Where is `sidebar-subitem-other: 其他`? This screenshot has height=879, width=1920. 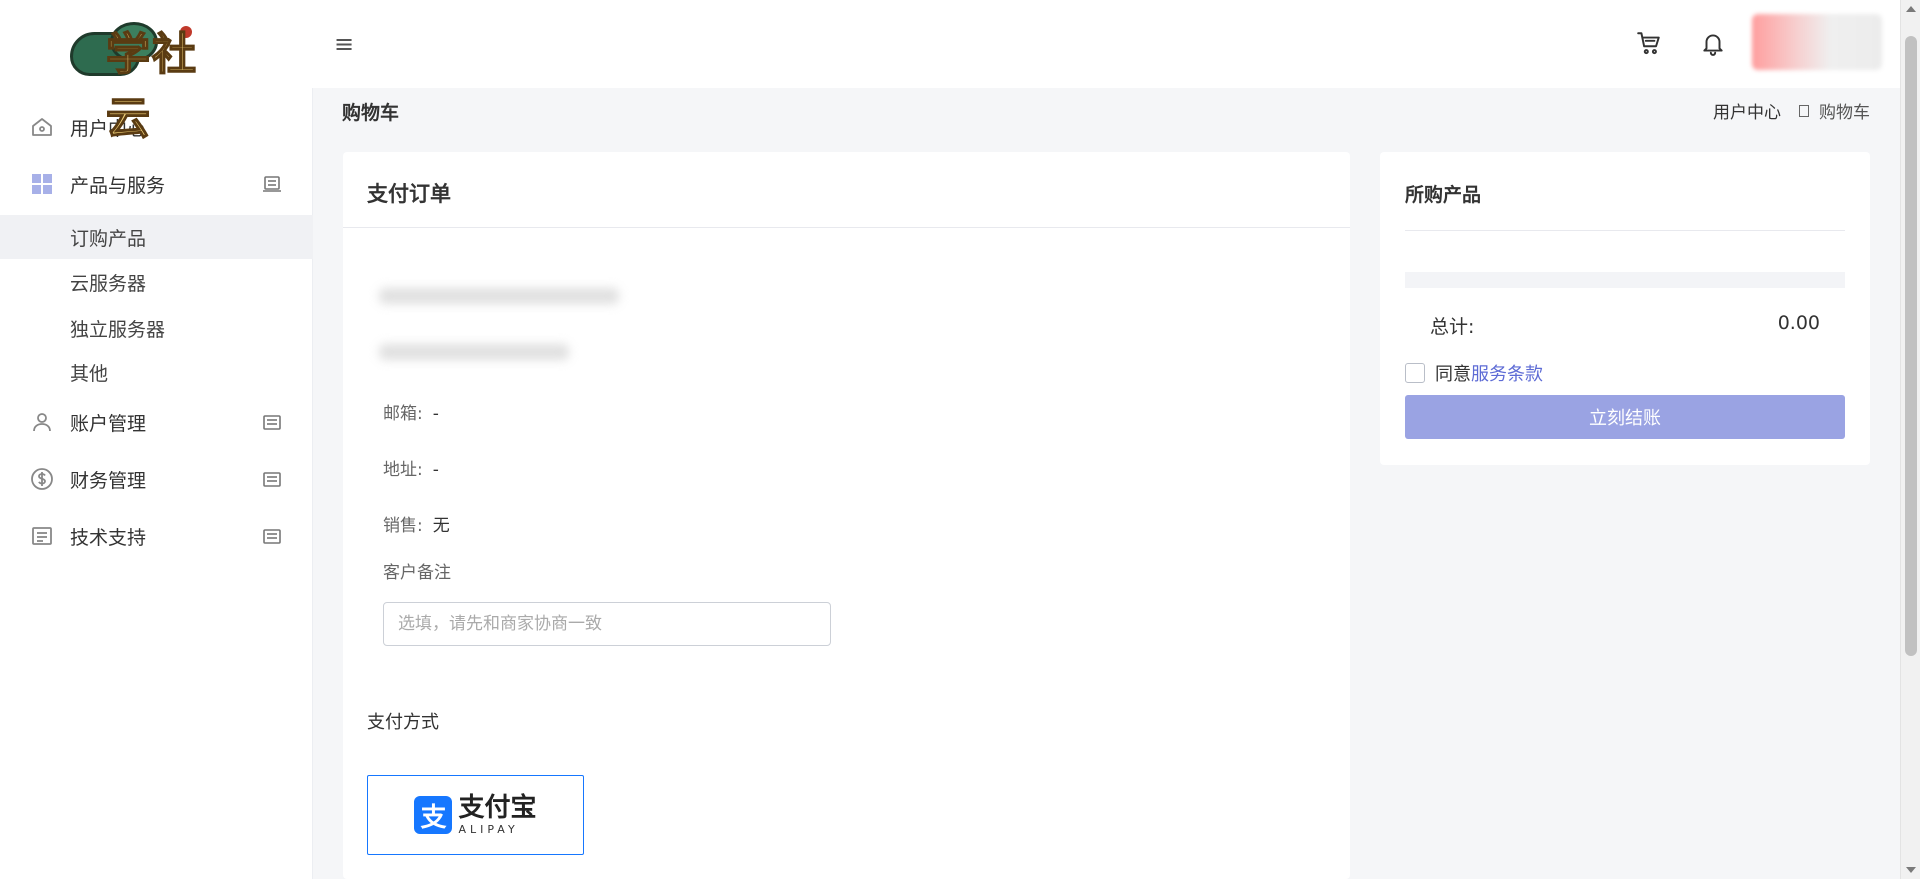
sidebar-subitem-other: 其他 is located at coordinates (156, 372).